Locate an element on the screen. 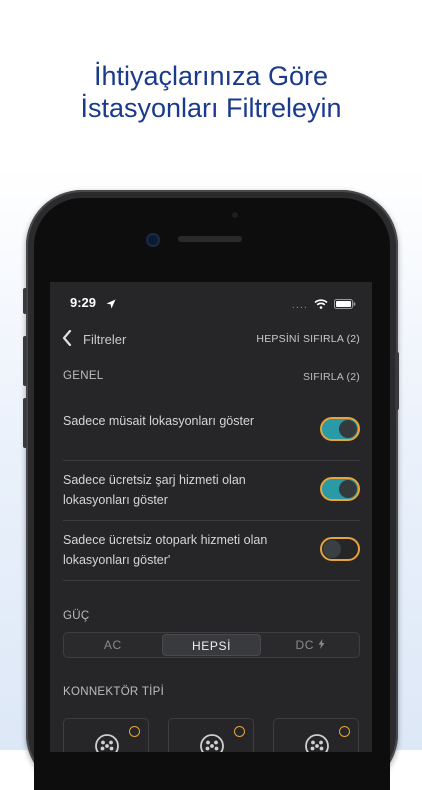  headline-line-1: İhtiyaçlarınıza Göre is located at coordinates (211, 76).